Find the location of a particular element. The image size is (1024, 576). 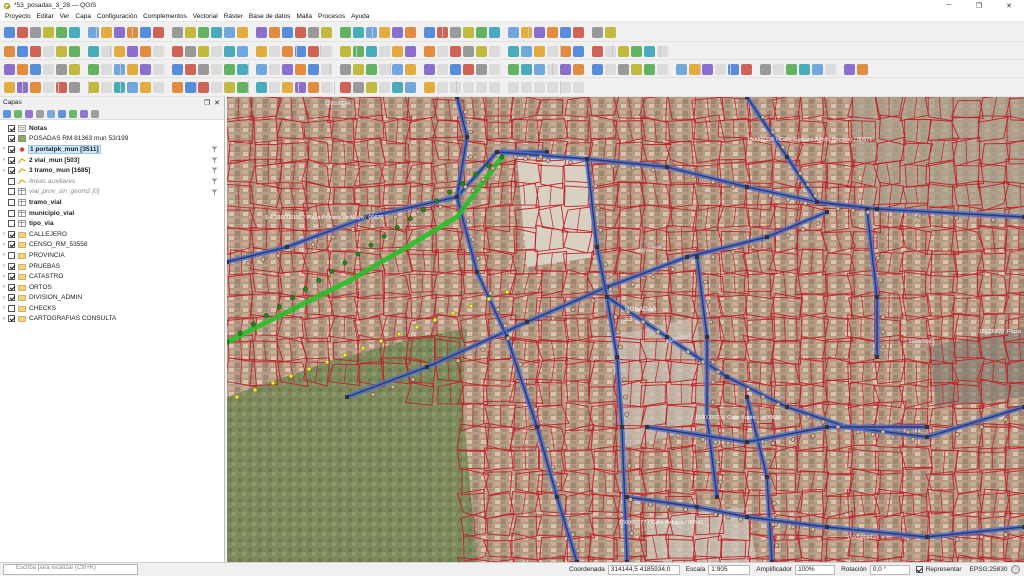

menu-raster: Ráster is located at coordinates (233, 16).